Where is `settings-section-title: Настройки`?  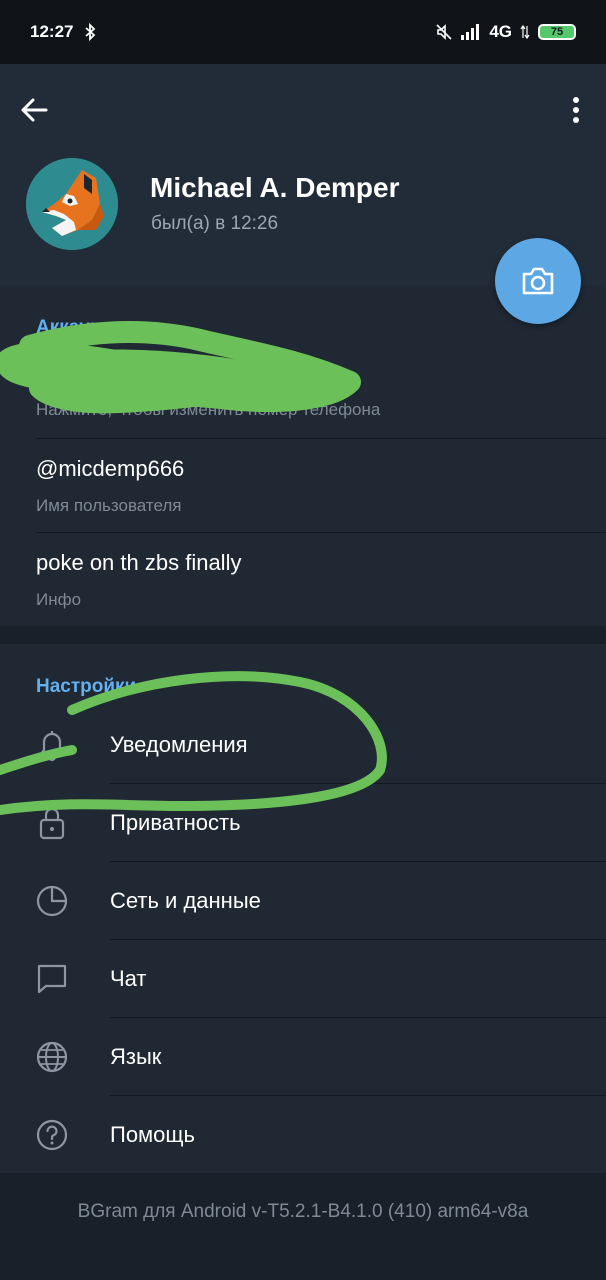 settings-section-title: Настройки is located at coordinates (86, 686).